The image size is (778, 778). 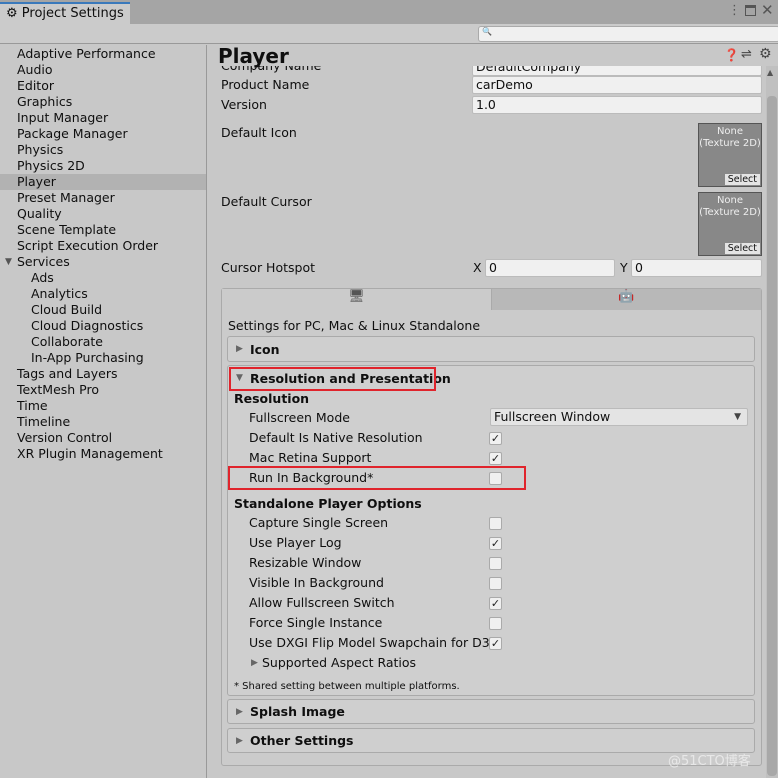 I want to click on other-section-label: Other Settings, so click(x=302, y=740).